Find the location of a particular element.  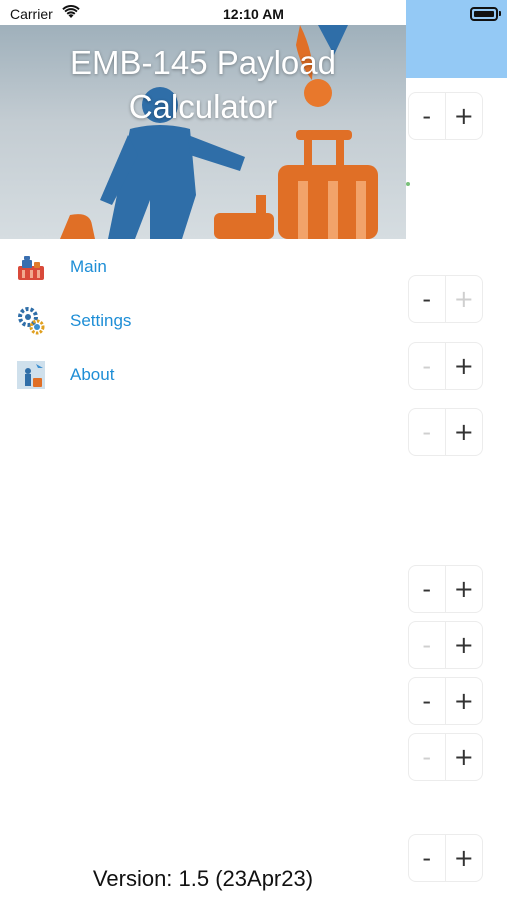

status-bar: Carrier 12:10 AM is located at coordinates (253, 13).